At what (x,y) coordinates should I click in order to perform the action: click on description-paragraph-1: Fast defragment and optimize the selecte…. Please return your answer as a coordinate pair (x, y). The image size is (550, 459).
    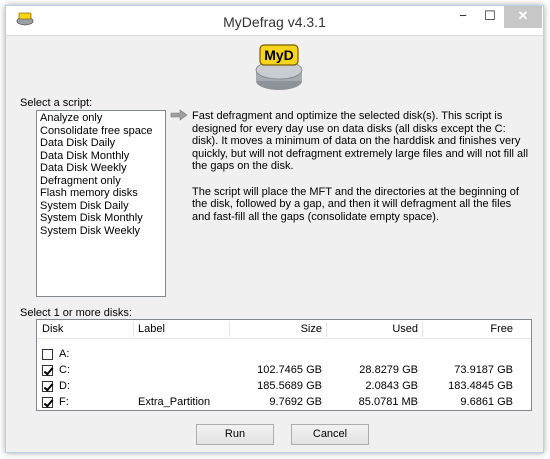
    Looking at the image, I should click on (360, 141).